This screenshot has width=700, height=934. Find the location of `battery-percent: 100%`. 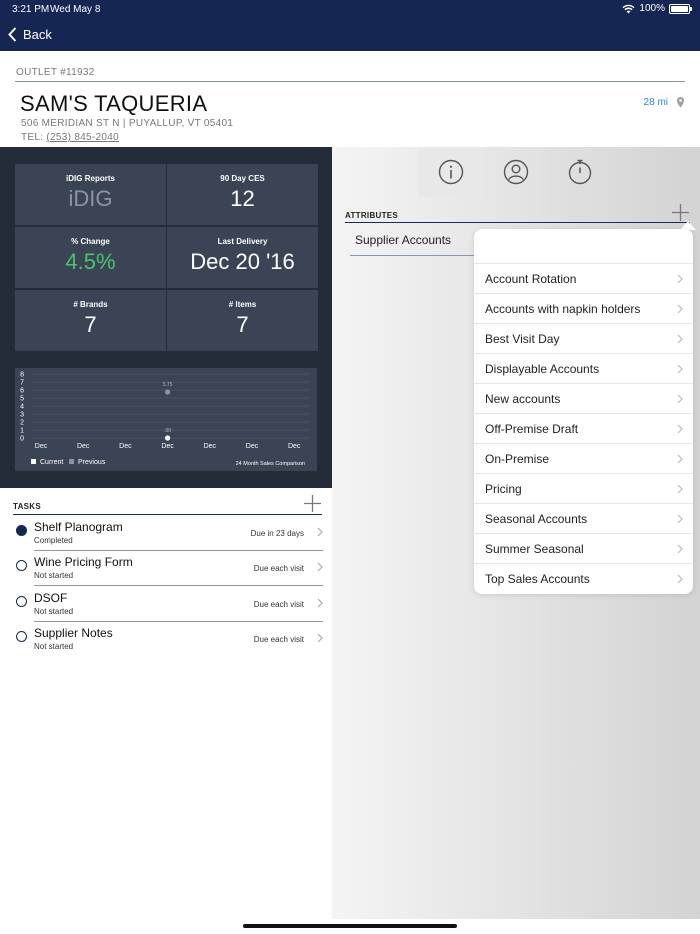

battery-percent: 100% is located at coordinates (652, 8).